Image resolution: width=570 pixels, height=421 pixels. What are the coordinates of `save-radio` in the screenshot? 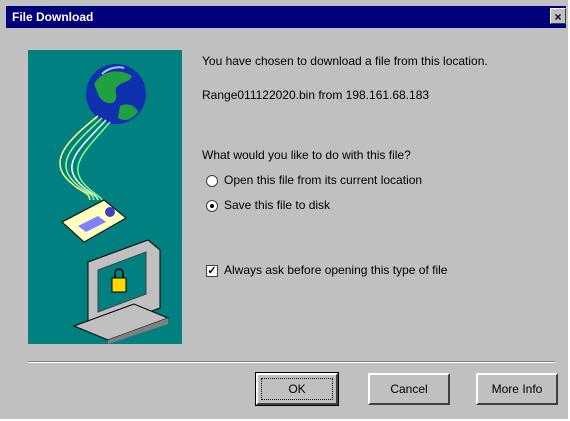 It's located at (212, 206).